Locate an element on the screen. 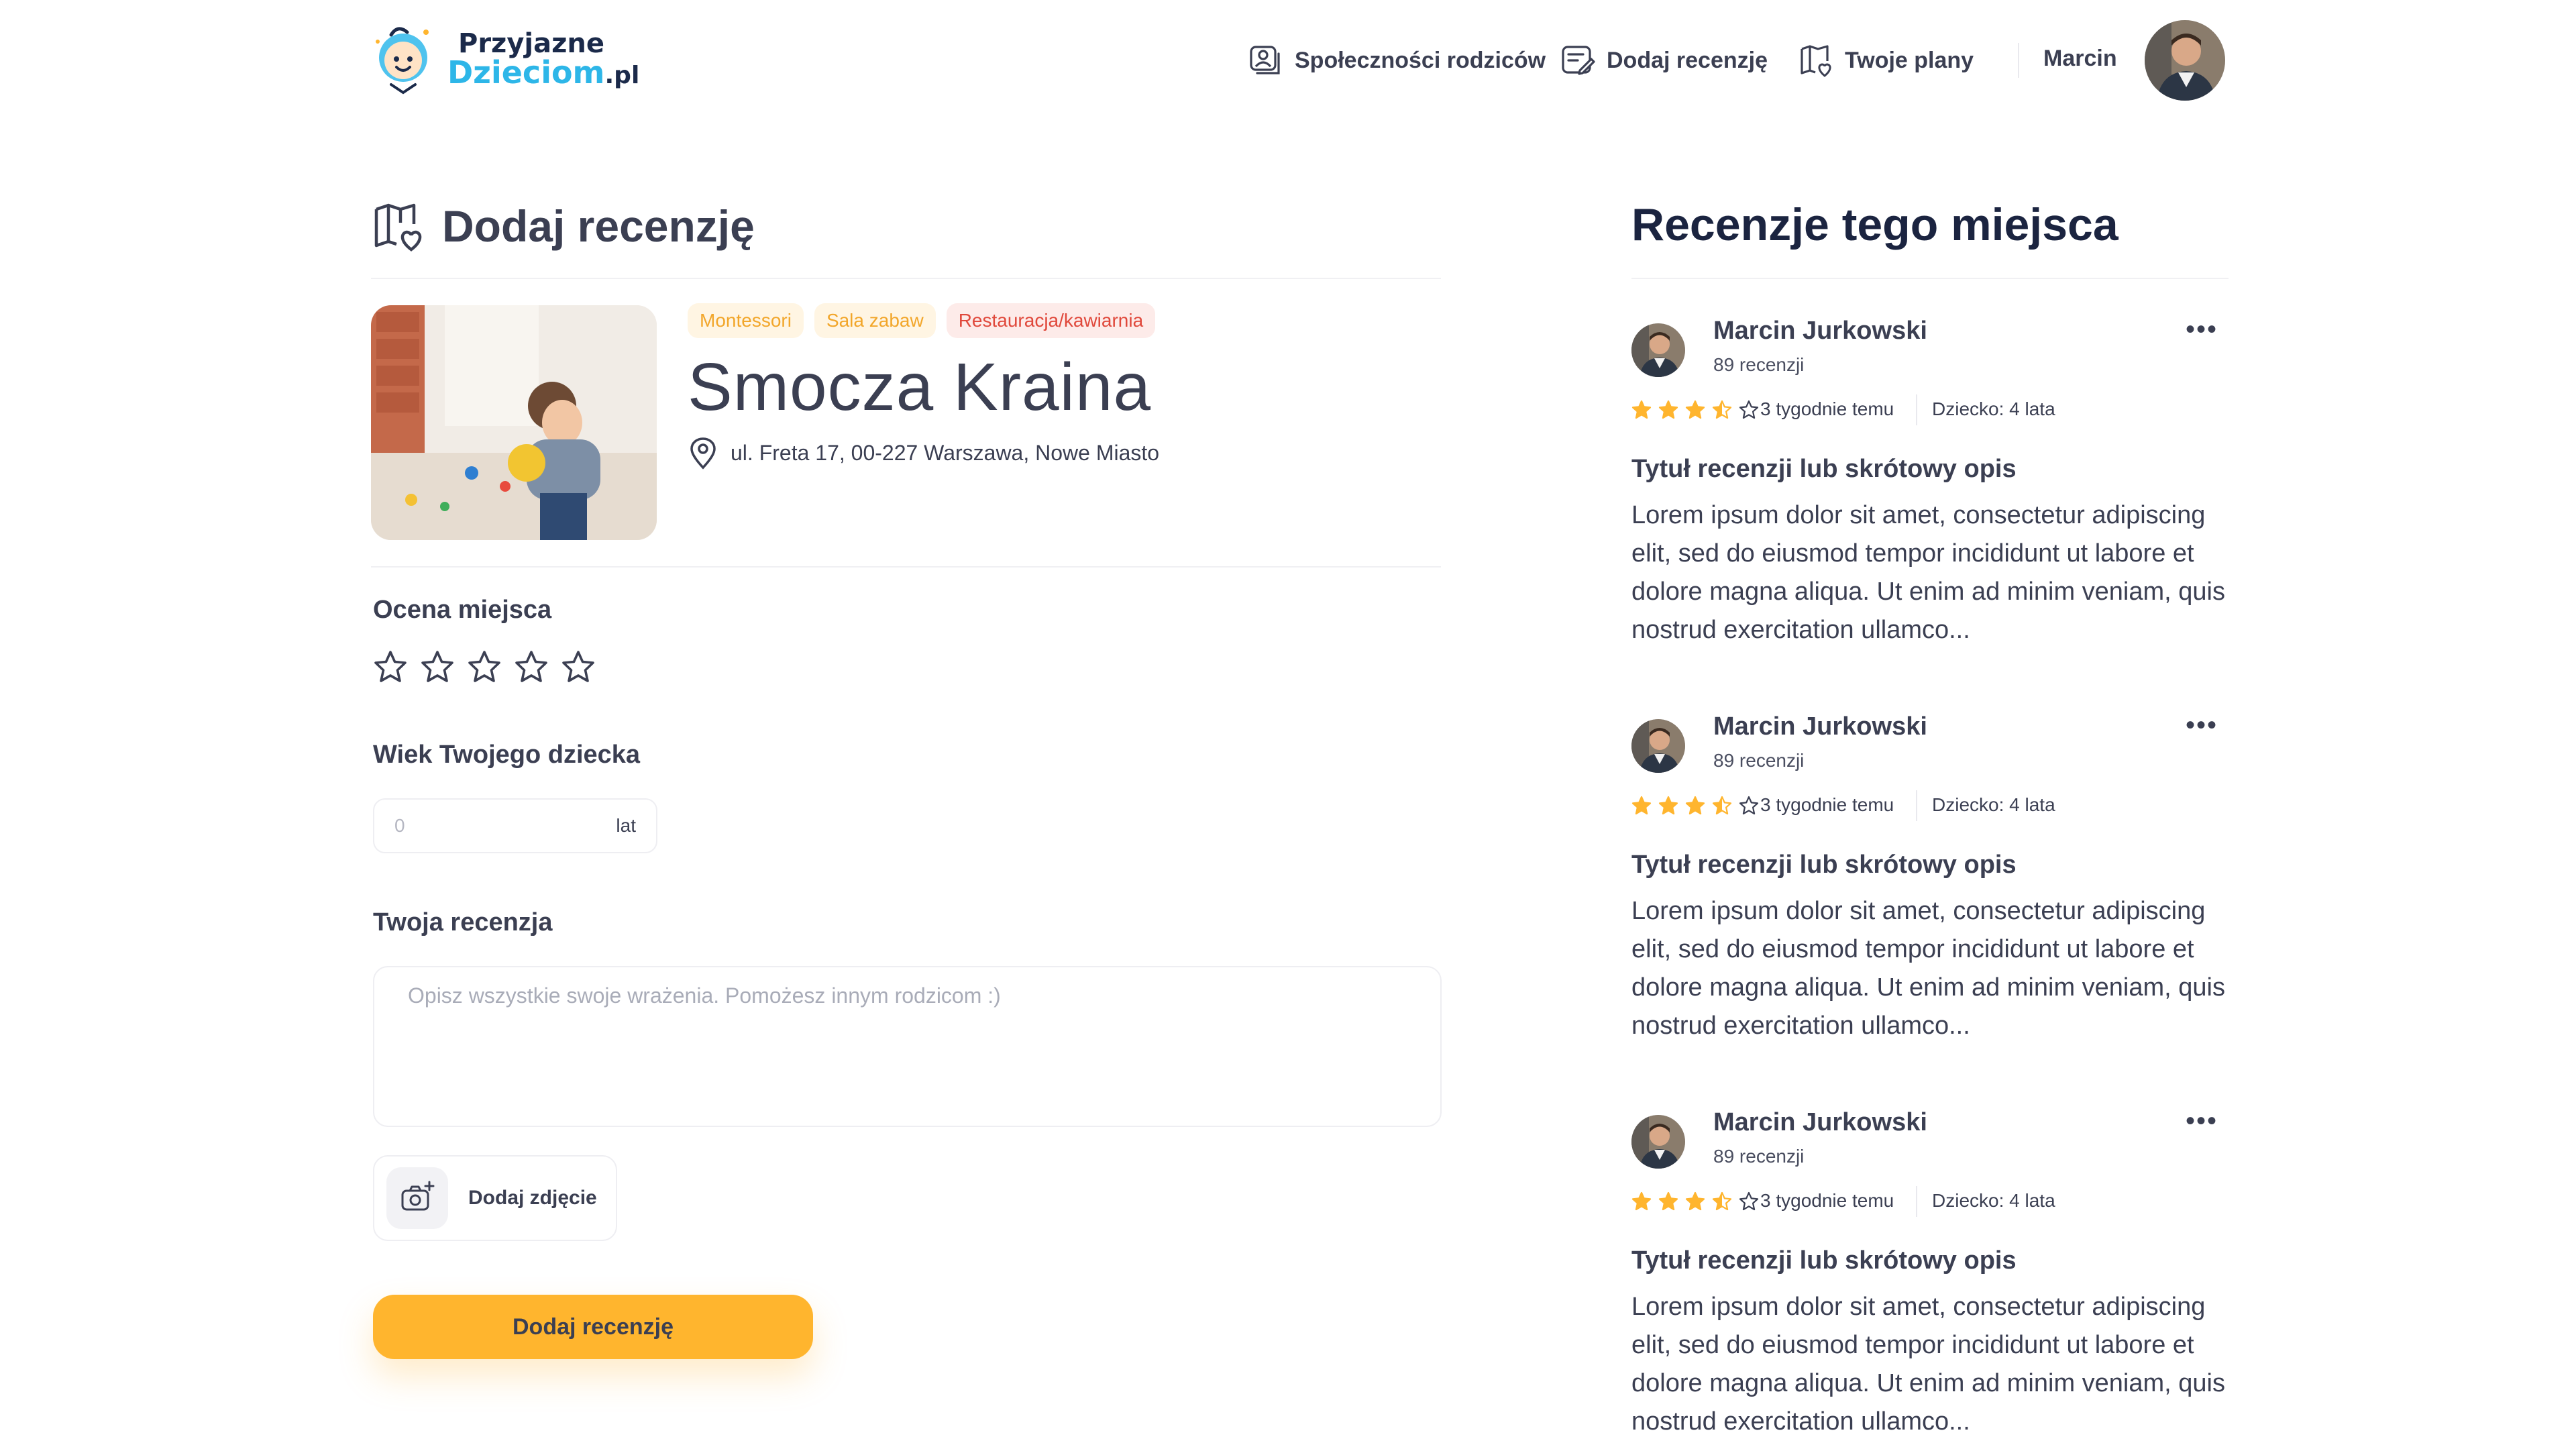  nav-item-community: Społeczności rodziców is located at coordinates (1397, 60).